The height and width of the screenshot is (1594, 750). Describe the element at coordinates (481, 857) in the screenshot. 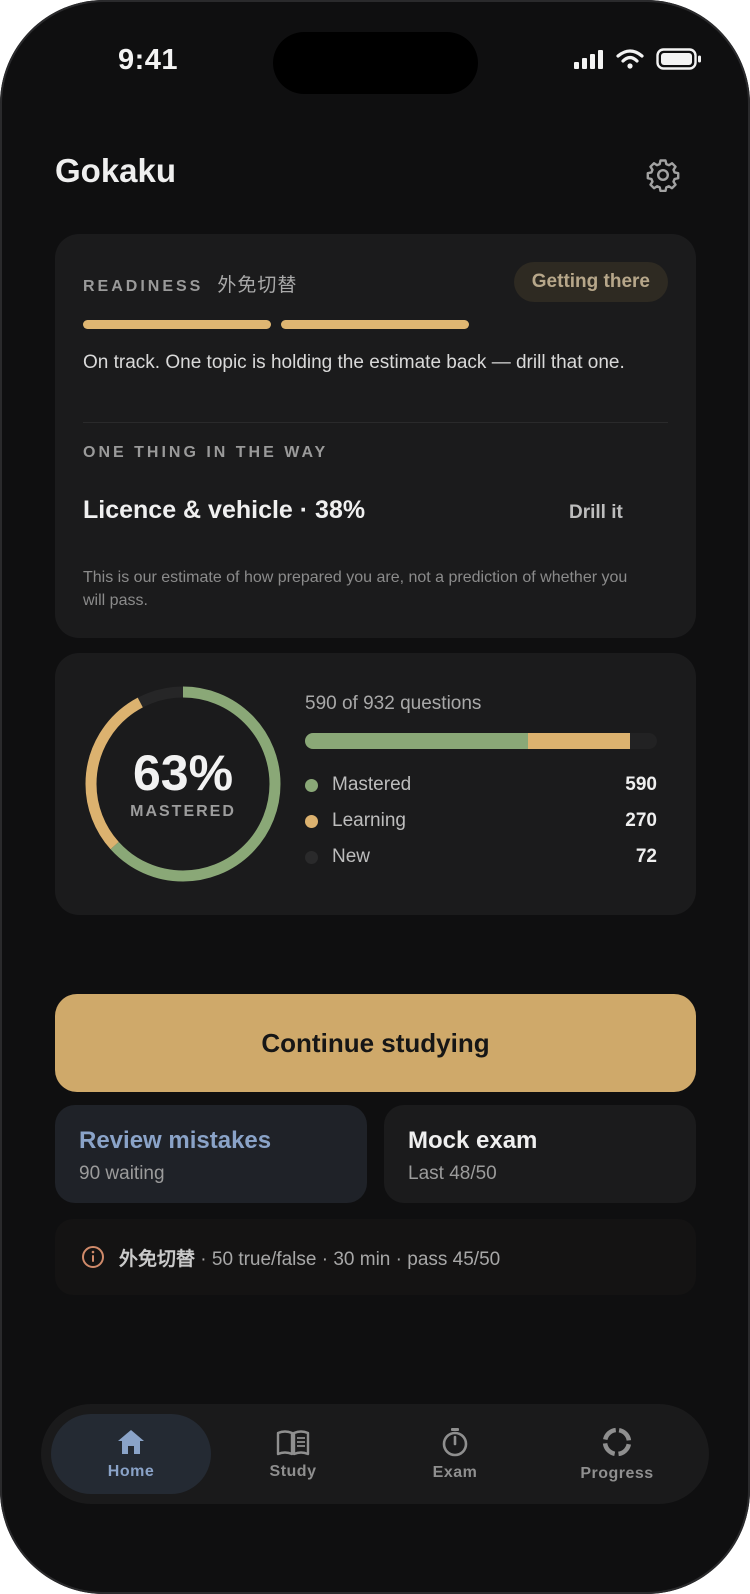

I see `legend-row-new: New 72` at that location.